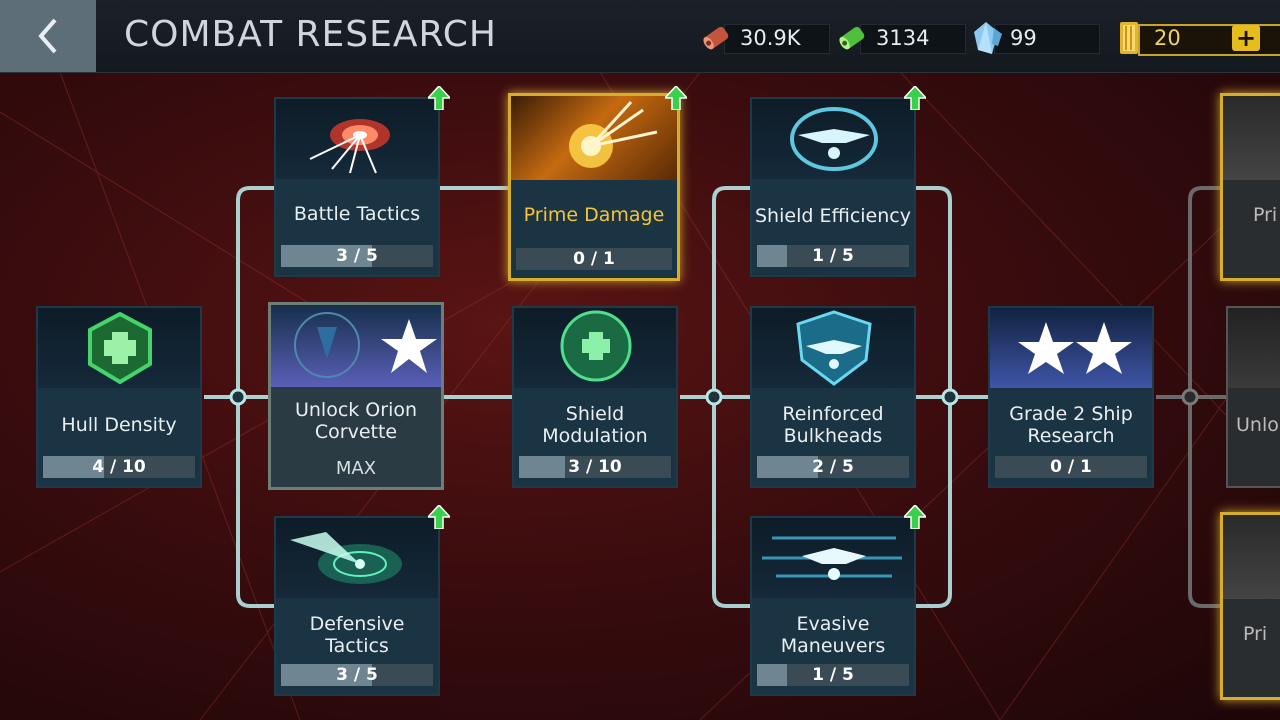 This screenshot has height=720, width=1280. I want to click on node-label: Battle Tactics, so click(357, 214).